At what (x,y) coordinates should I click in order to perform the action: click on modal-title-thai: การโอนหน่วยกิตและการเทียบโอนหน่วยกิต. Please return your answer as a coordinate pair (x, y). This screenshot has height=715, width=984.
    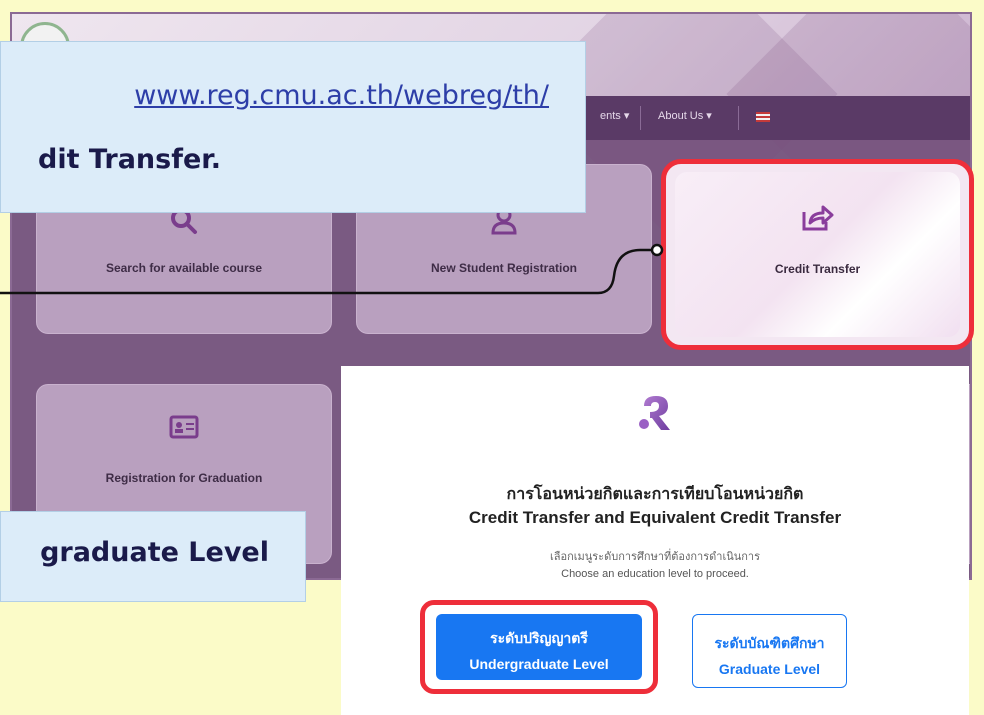
    Looking at the image, I should click on (655, 493).